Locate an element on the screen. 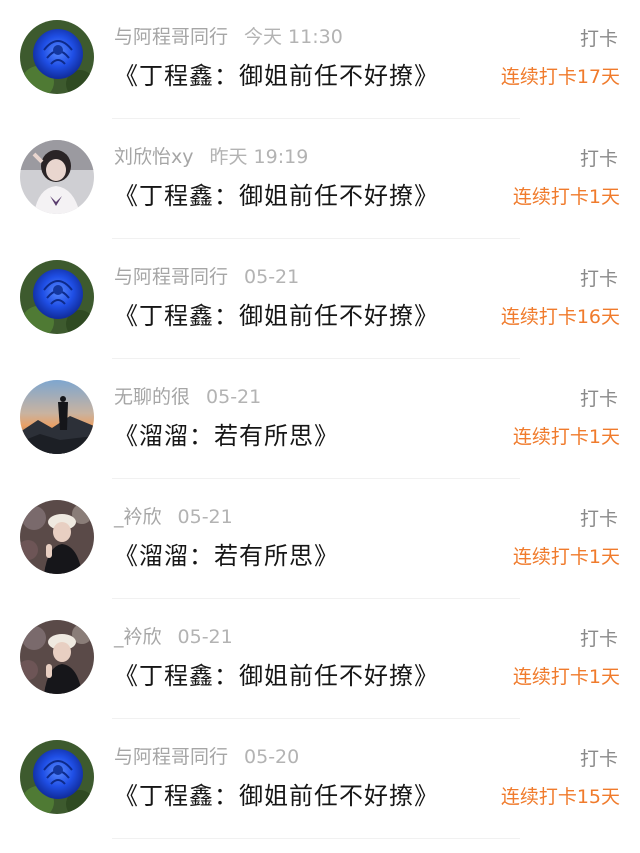  checkin-item: 与阿程哥同行 05-20 《丁程鑫：御姐前任不好撩》 打卡 连续打卡15天 is located at coordinates (320, 780).